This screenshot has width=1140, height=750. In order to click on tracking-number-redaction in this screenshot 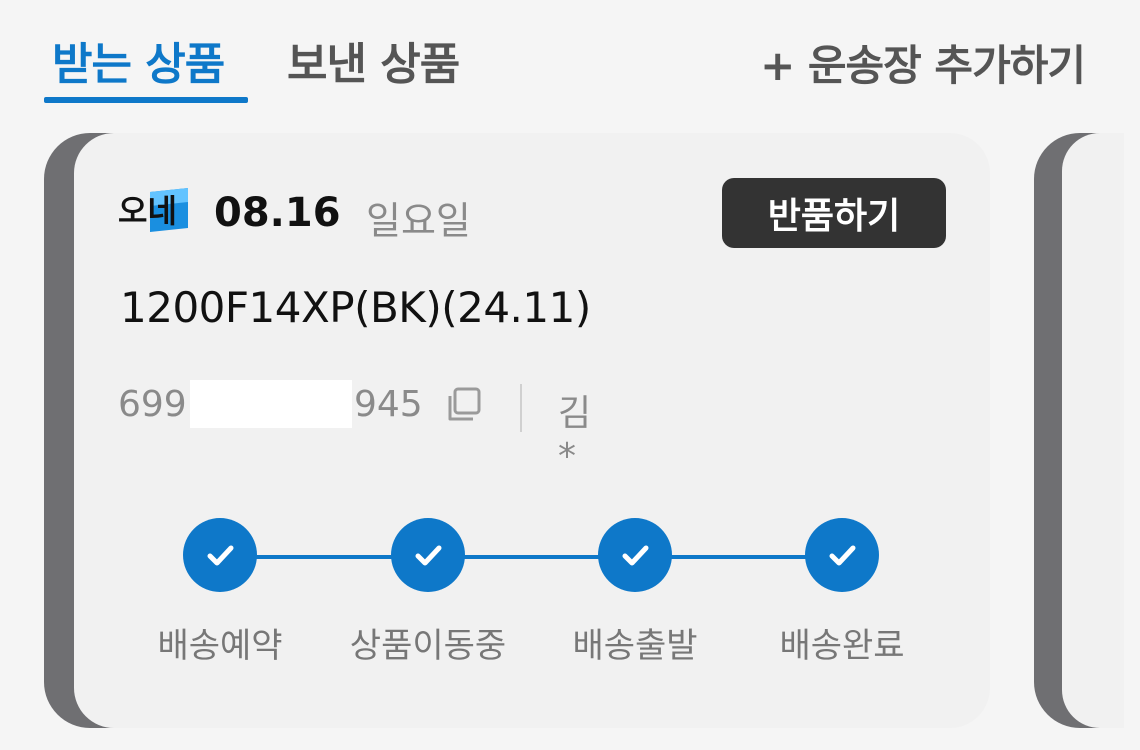, I will do `click(271, 404)`.